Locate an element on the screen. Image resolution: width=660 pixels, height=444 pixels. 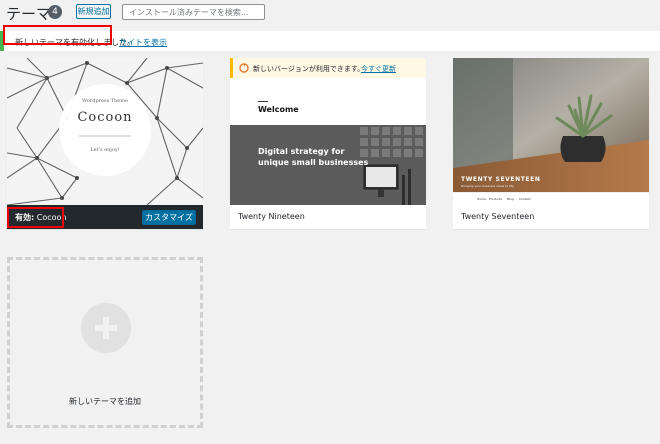
update-now-link: 今すぐ更新 is located at coordinates (378, 69).